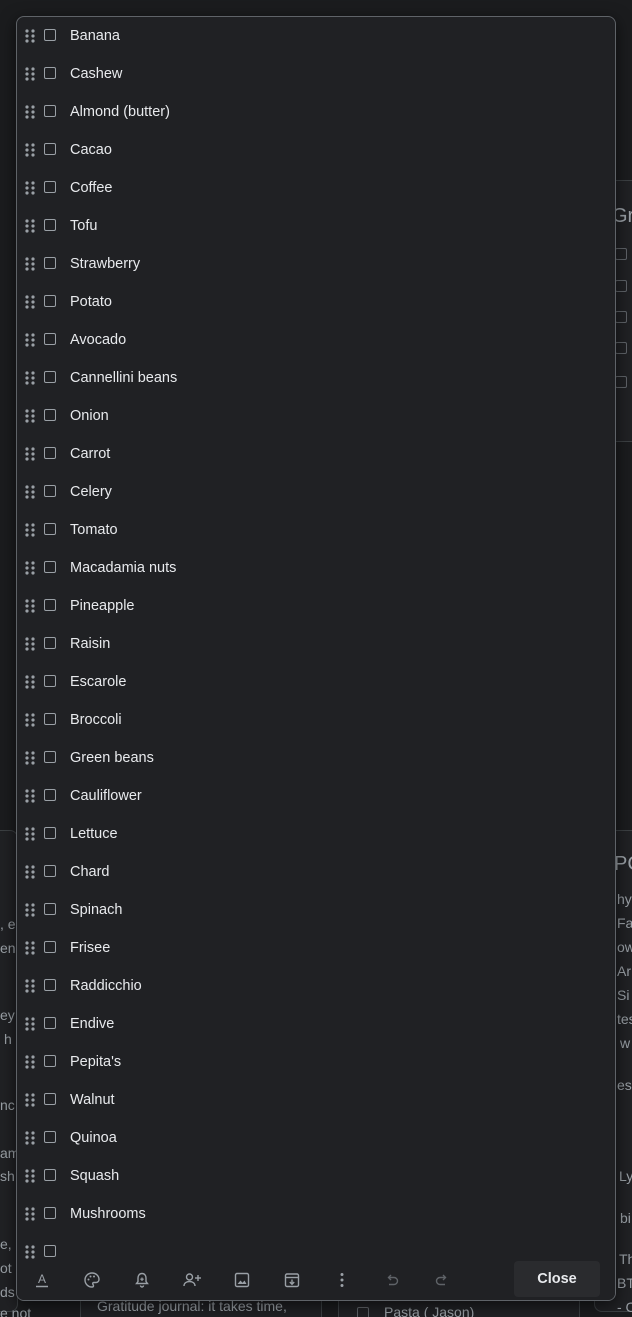 The height and width of the screenshot is (1317, 632). What do you see at coordinates (316, 948) in the screenshot?
I see `list-item: Frisee` at bounding box center [316, 948].